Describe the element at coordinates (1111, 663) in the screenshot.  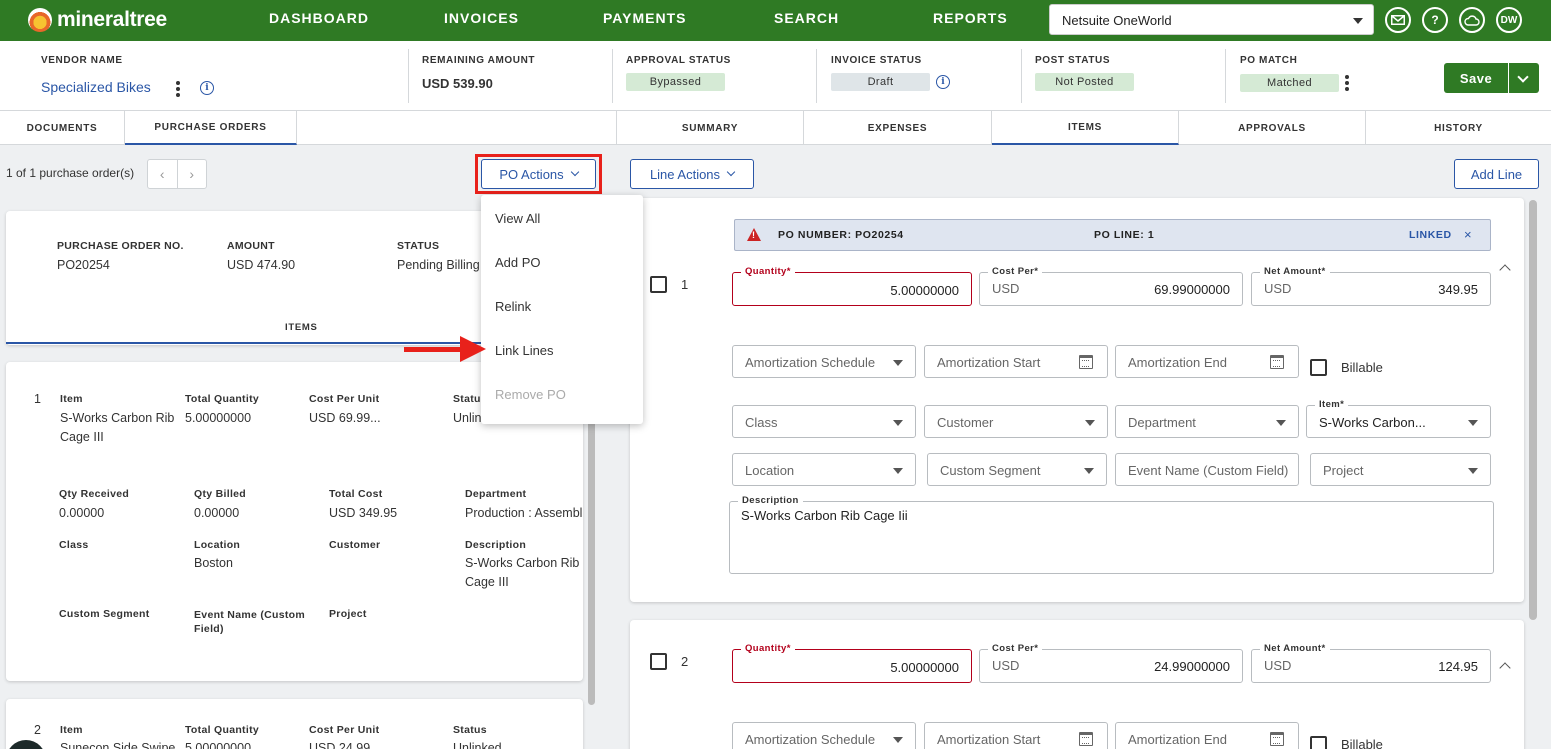
I see `cost-per-field: Cost Per* USD 24.99000000` at that location.